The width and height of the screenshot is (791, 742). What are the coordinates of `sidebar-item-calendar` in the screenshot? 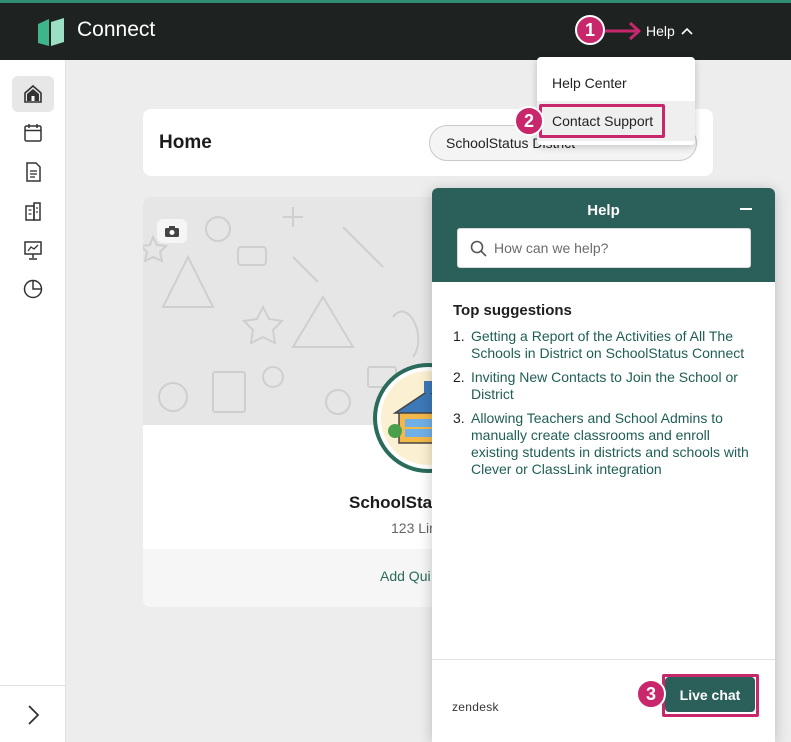 It's located at (33, 133).